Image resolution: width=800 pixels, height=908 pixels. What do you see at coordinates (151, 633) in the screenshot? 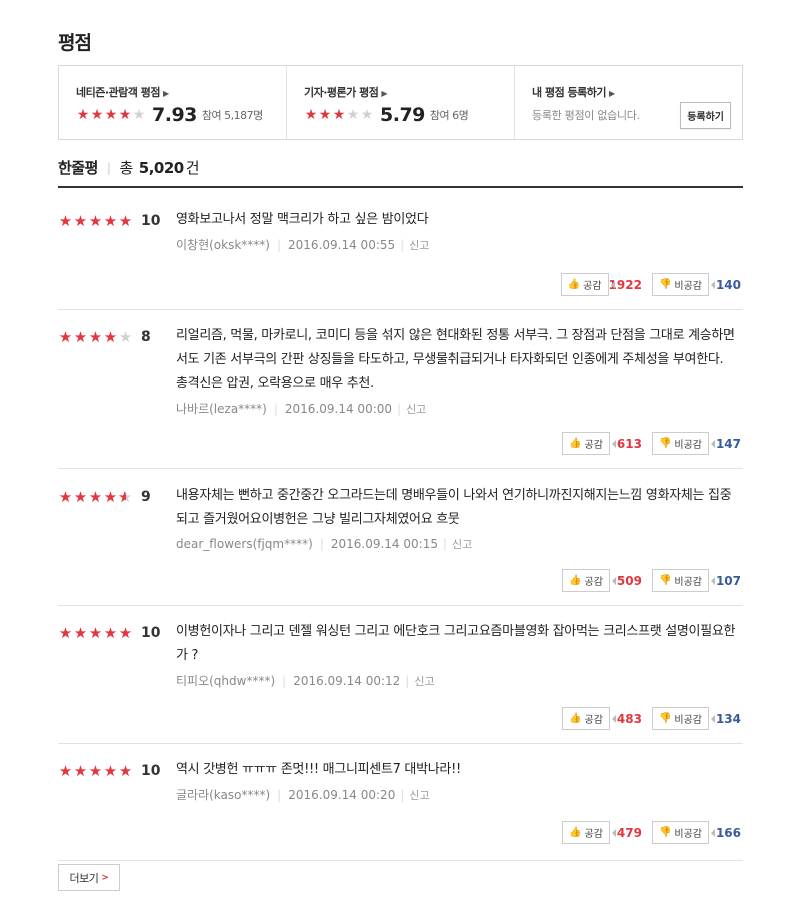
I see `review-score: 10` at bounding box center [151, 633].